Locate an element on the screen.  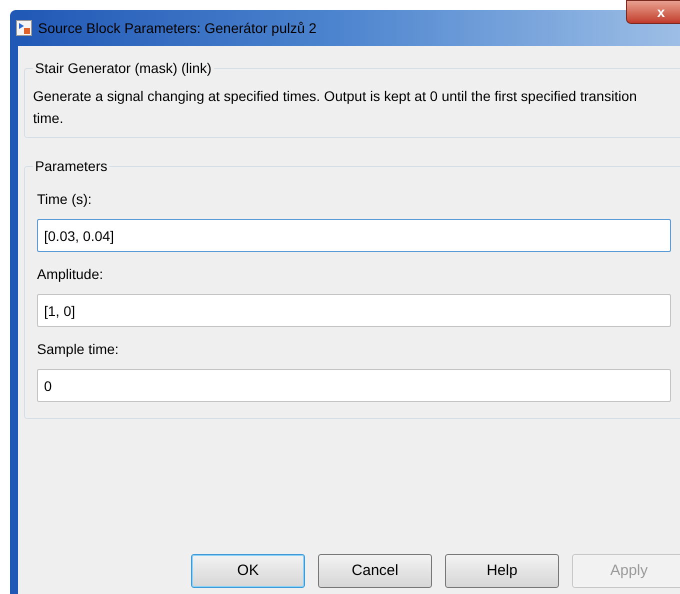
dialog-button: Help is located at coordinates (502, 571).